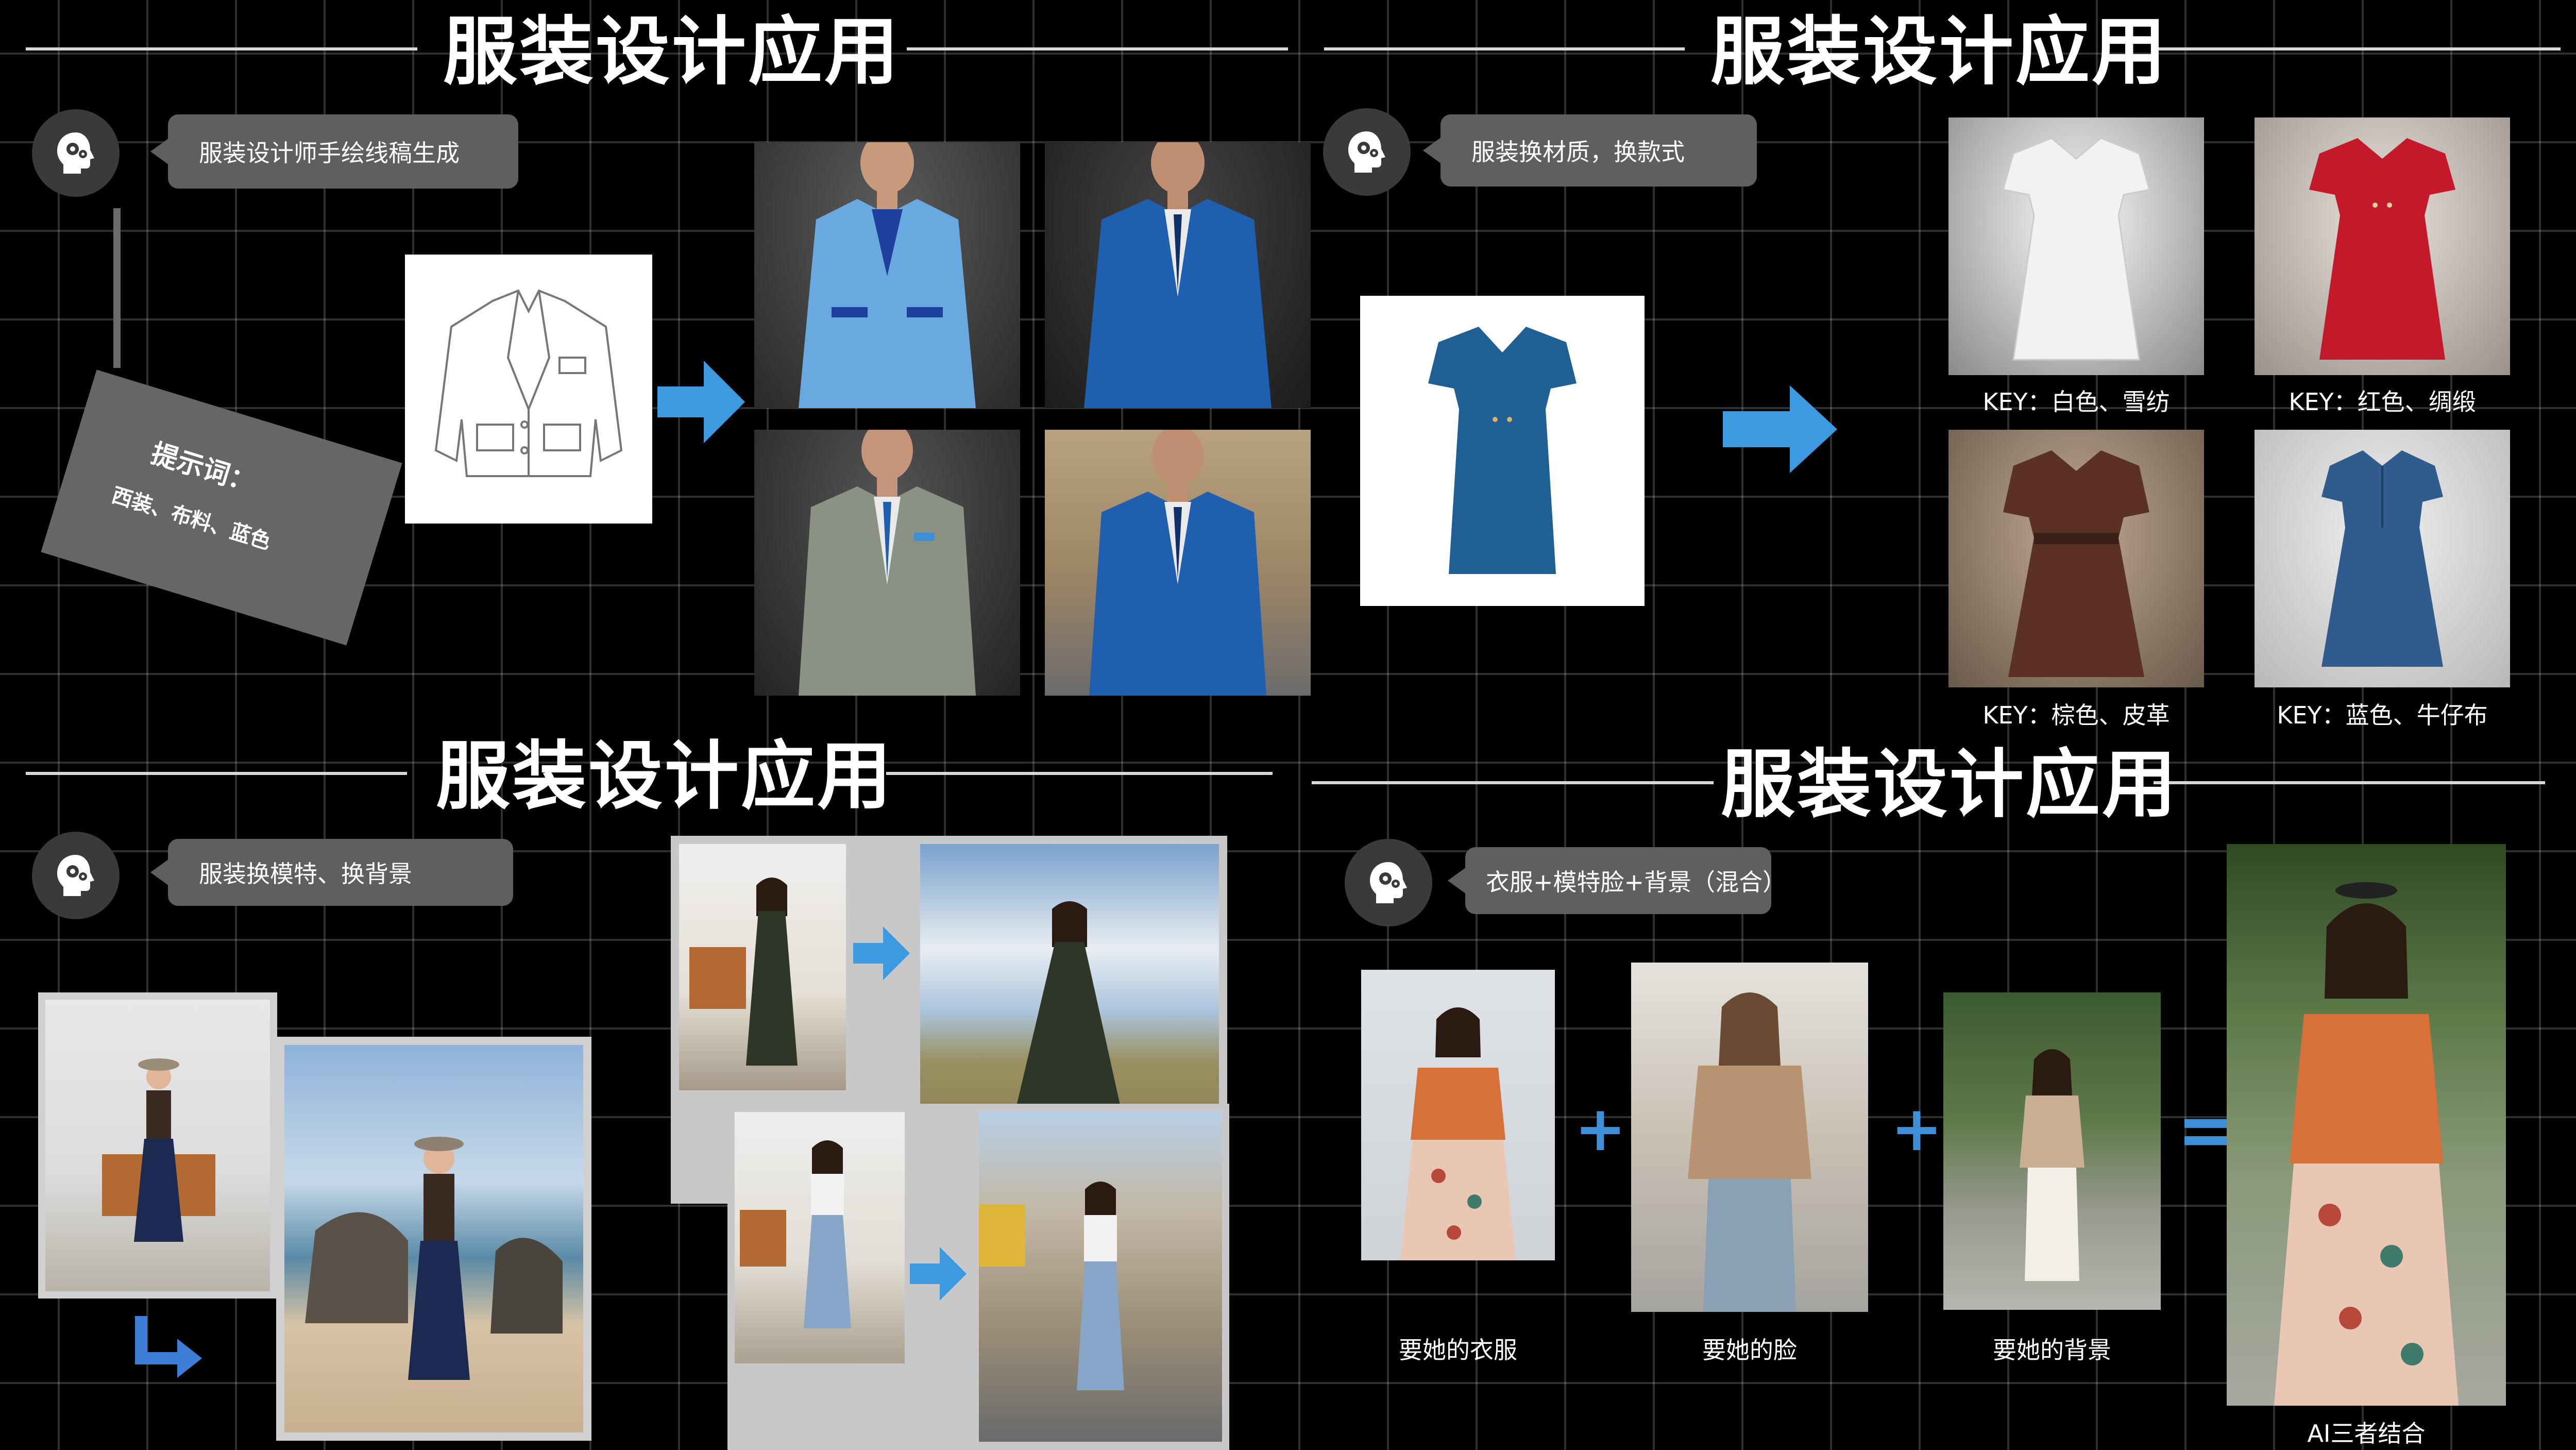 The height and width of the screenshot is (1450, 2576). What do you see at coordinates (2076, 402) in the screenshot?
I see `dress-caption: KEY：白色、雪纺` at bounding box center [2076, 402].